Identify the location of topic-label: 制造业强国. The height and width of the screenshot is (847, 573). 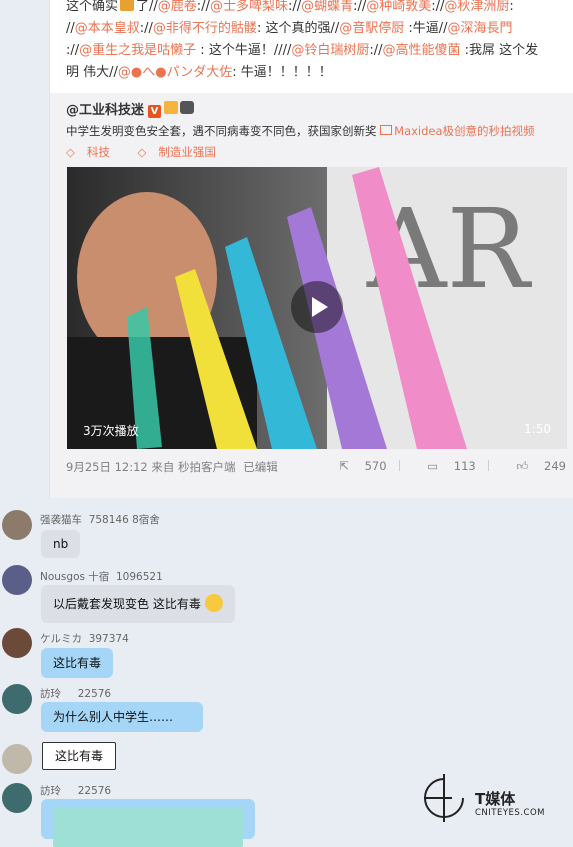
(187, 152).